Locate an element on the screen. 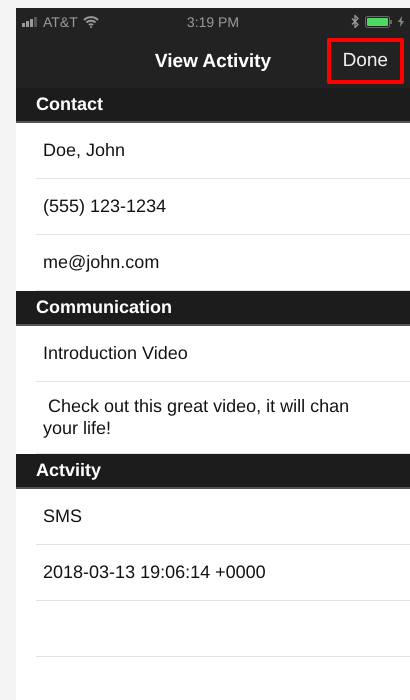 The image size is (410, 700). section-header: Actviity is located at coordinates (213, 472).